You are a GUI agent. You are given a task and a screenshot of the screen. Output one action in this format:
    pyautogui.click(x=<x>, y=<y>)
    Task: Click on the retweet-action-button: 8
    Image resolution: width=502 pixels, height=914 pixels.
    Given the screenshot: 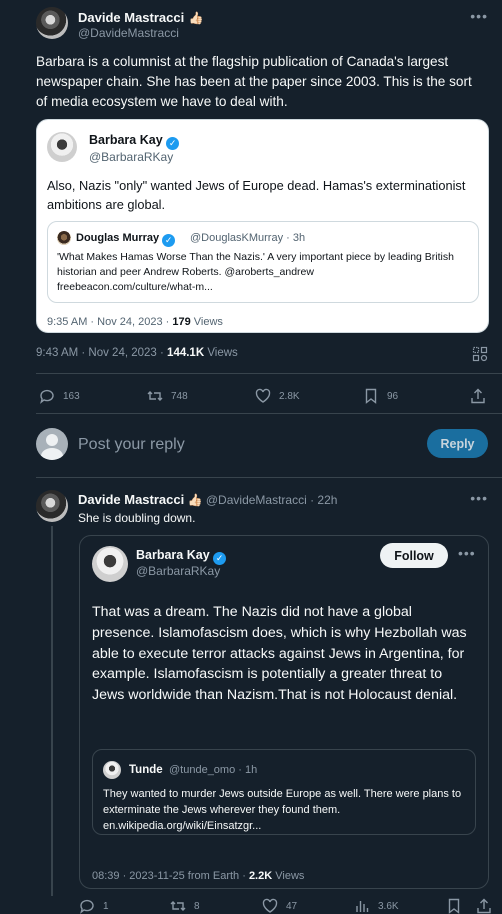 What is the action you would take?
    pyautogui.click(x=185, y=906)
    